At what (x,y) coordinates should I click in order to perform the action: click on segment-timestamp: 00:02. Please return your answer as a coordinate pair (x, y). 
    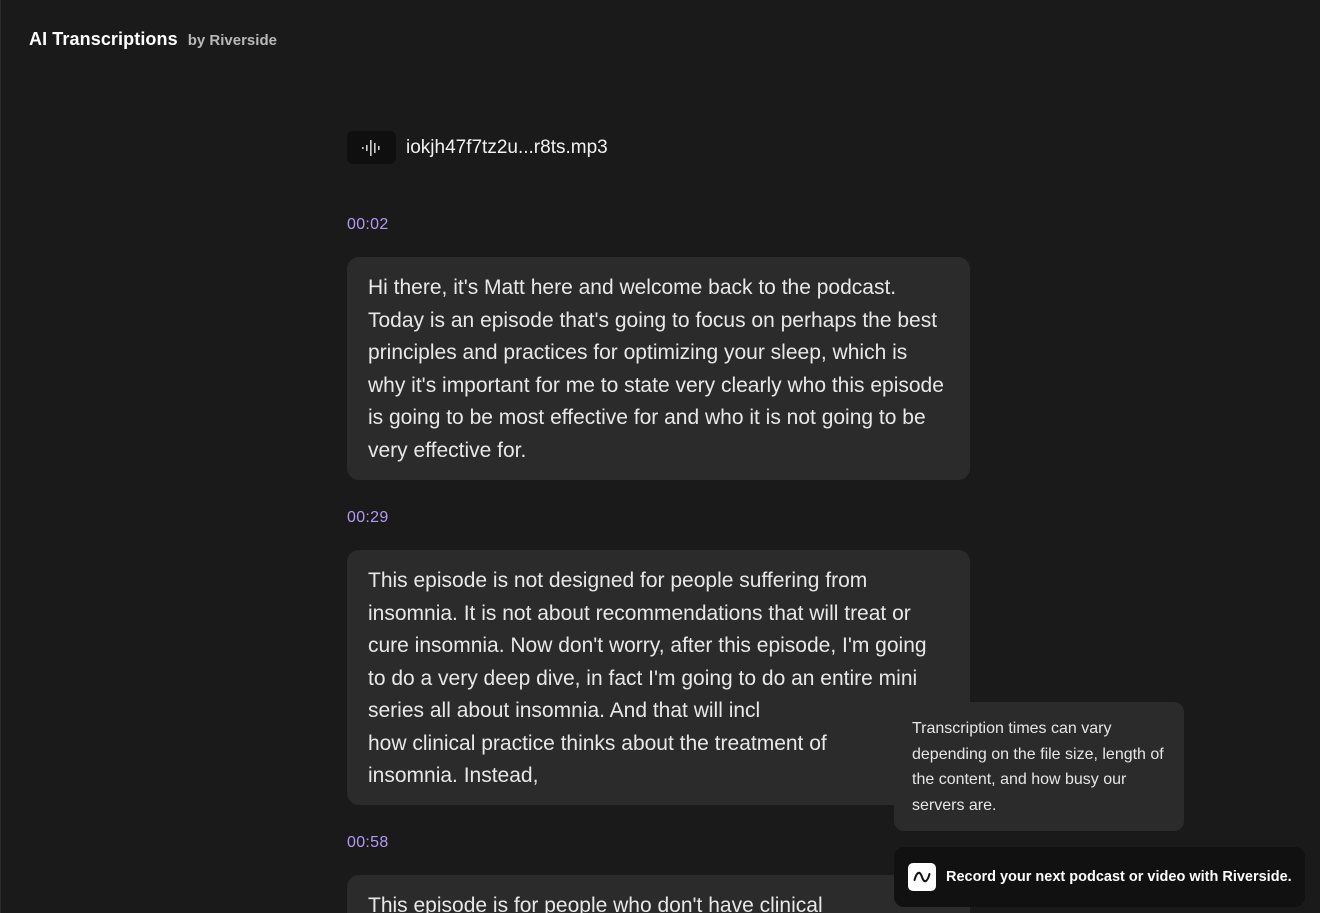
    Looking at the image, I should click on (368, 225).